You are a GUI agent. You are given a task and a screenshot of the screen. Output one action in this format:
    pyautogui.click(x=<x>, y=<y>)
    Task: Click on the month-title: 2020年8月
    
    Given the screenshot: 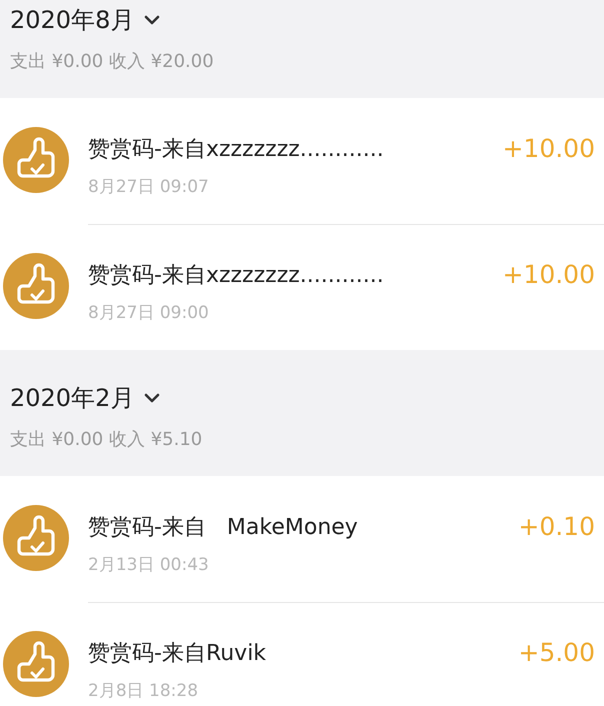 What is the action you would take?
    pyautogui.click(x=72, y=20)
    